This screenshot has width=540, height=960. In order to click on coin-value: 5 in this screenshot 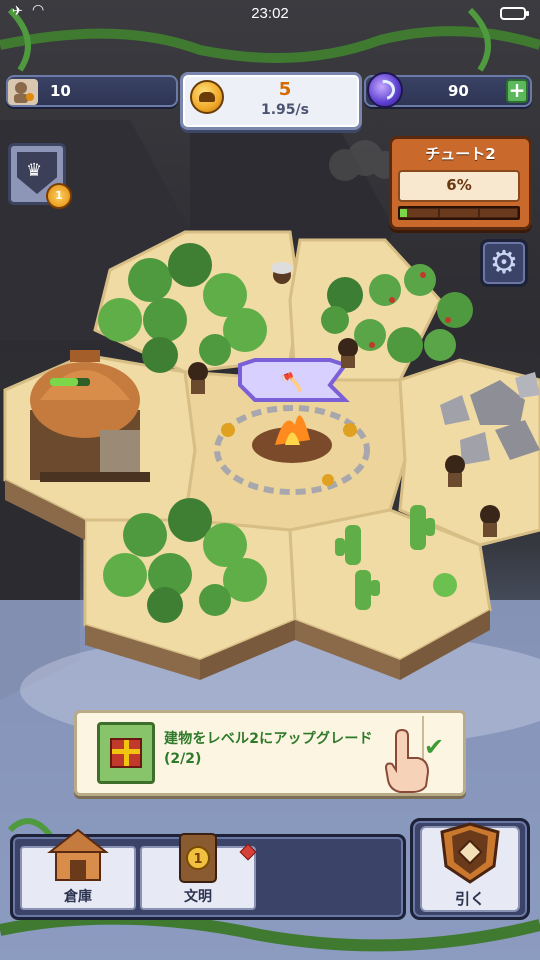, I will do `click(285, 89)`.